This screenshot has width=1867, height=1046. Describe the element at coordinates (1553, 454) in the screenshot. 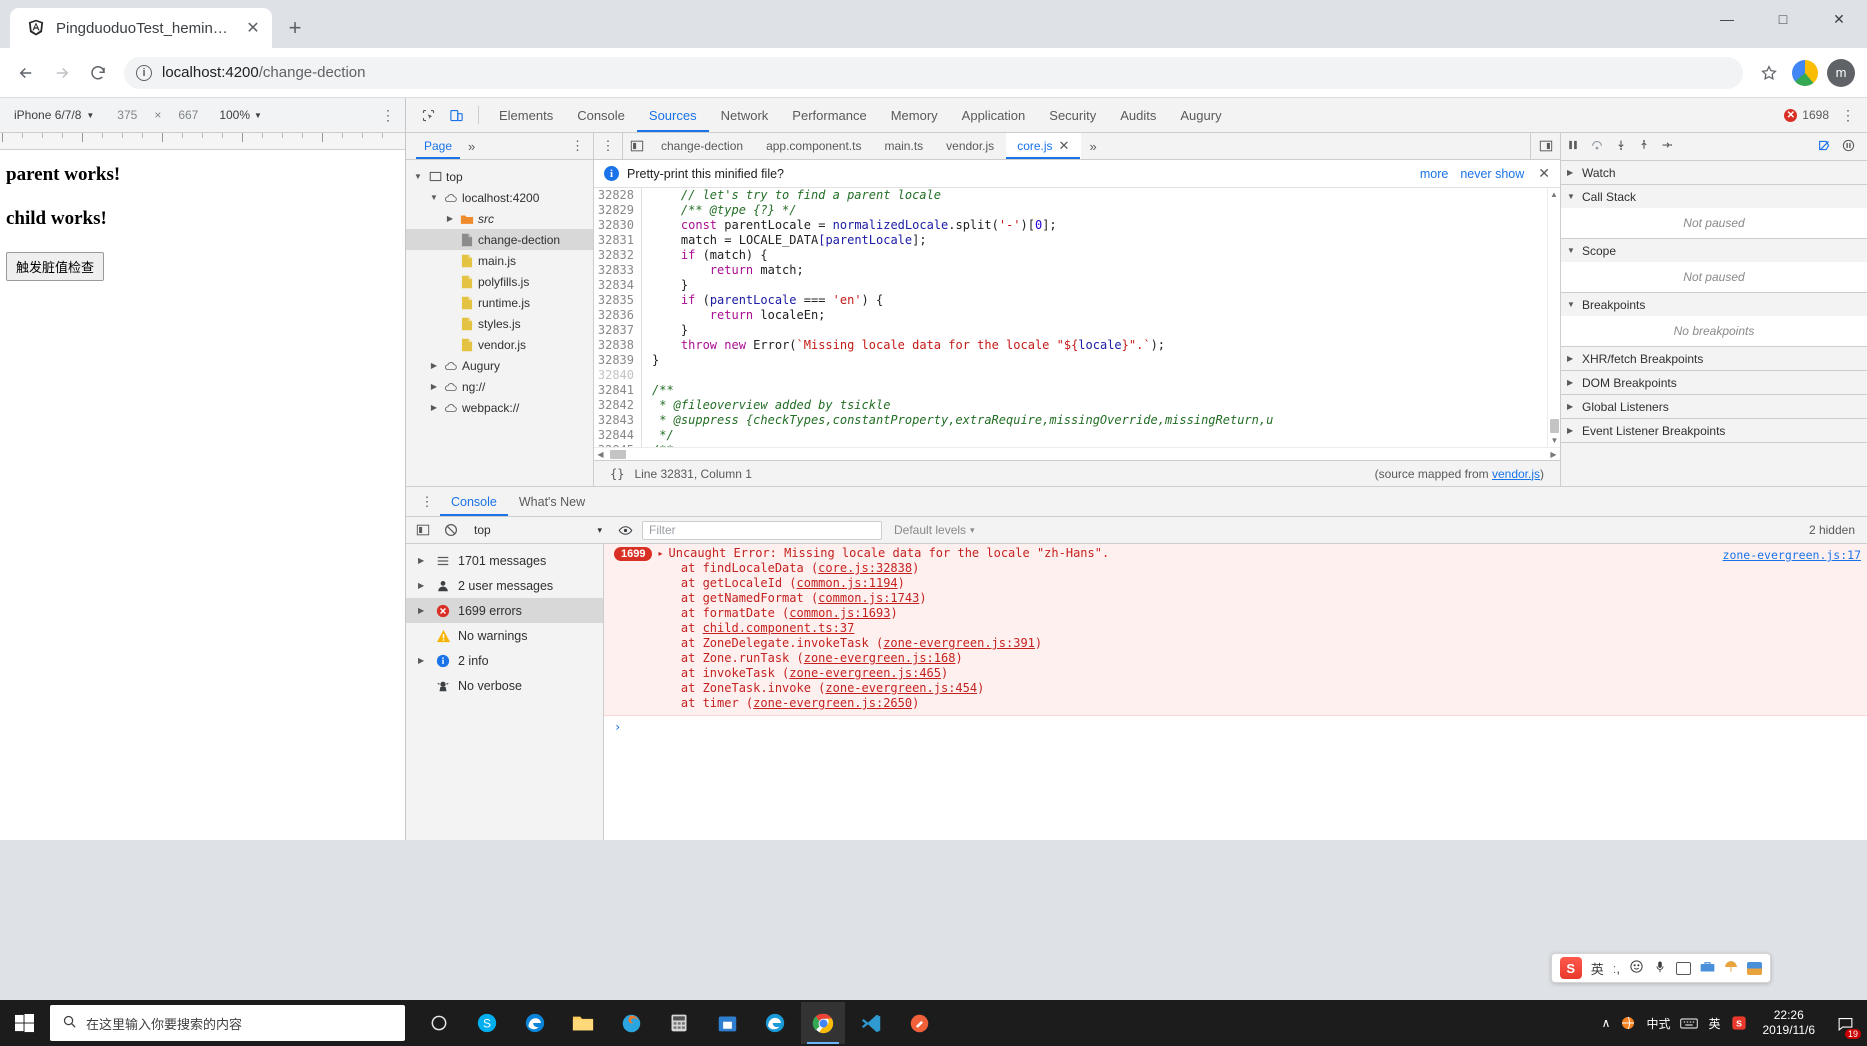

I see `scroll-right-icon: ▶` at that location.